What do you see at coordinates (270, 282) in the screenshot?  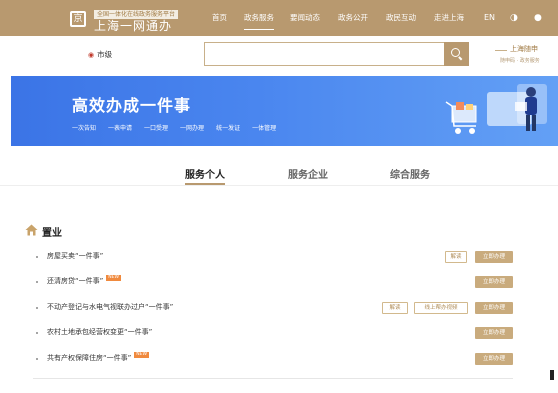 I see `list-item: 还清房贷“一件事” NEW 立即办理` at bounding box center [270, 282].